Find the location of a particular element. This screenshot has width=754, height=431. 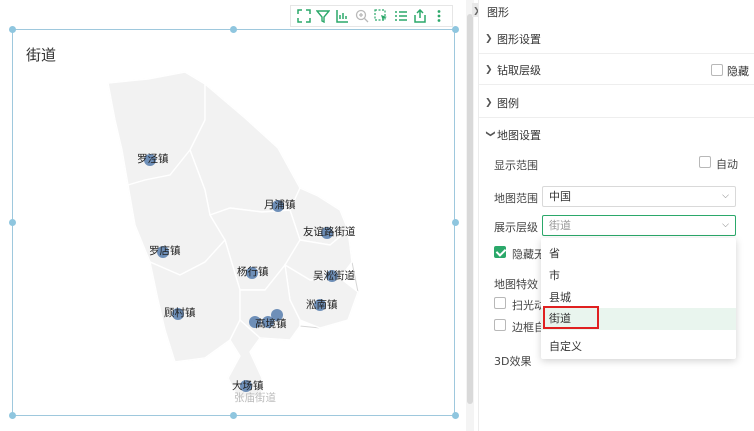

section-label: 图例 is located at coordinates (508, 103).